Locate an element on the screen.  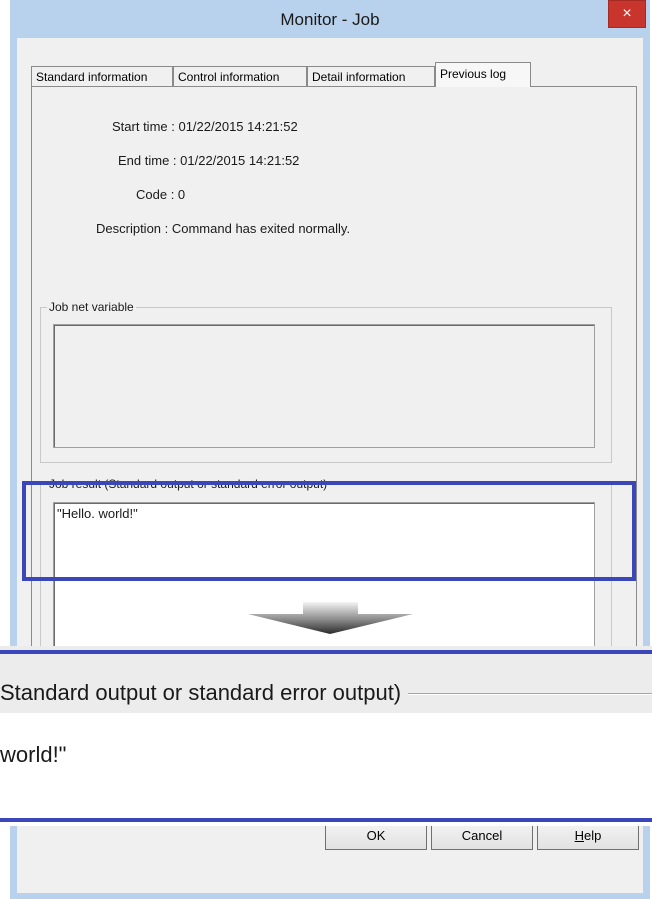
ok-button: OK is located at coordinates (376, 836).